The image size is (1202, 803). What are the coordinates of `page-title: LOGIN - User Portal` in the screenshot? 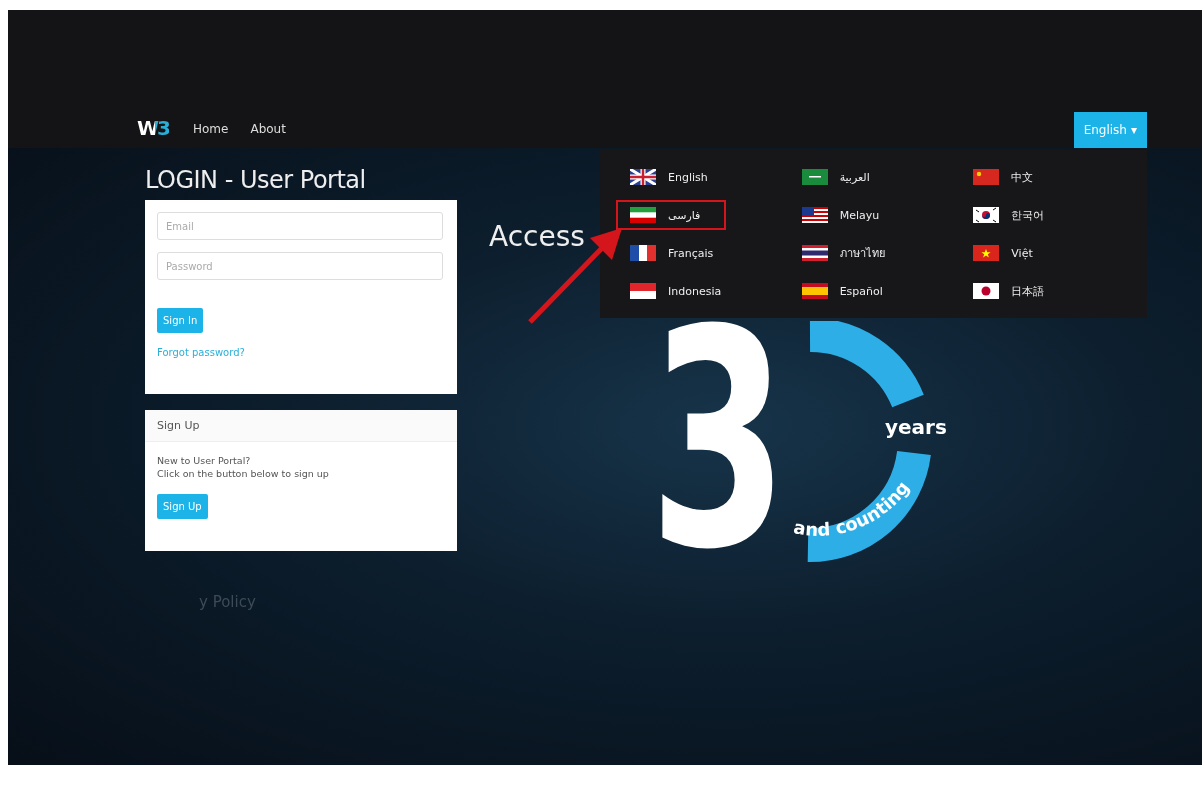 It's located at (256, 180).